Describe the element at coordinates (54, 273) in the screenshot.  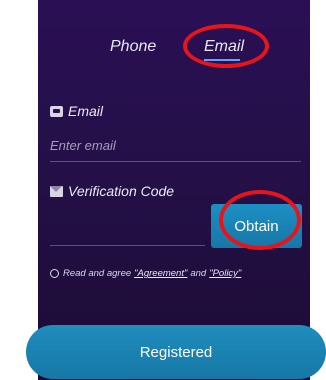
I see `agree-radio` at that location.